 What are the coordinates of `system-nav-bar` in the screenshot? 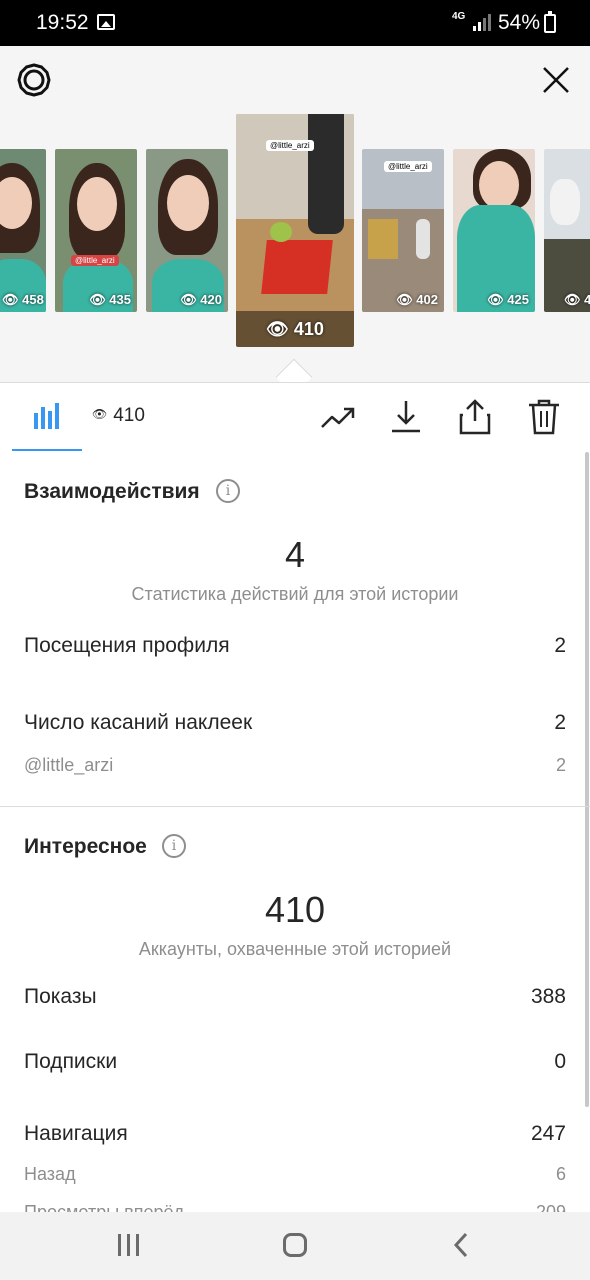 It's located at (295, 1246).